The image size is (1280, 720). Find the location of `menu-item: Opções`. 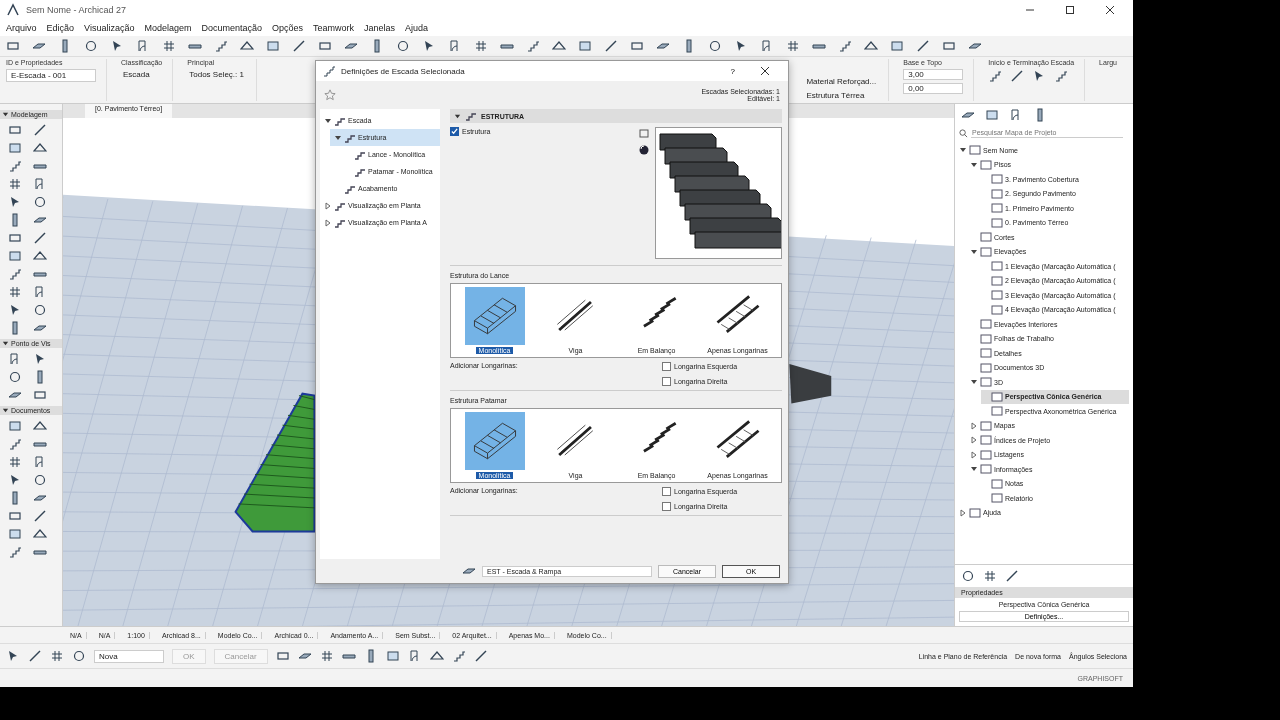

menu-item: Opções is located at coordinates (288, 28).